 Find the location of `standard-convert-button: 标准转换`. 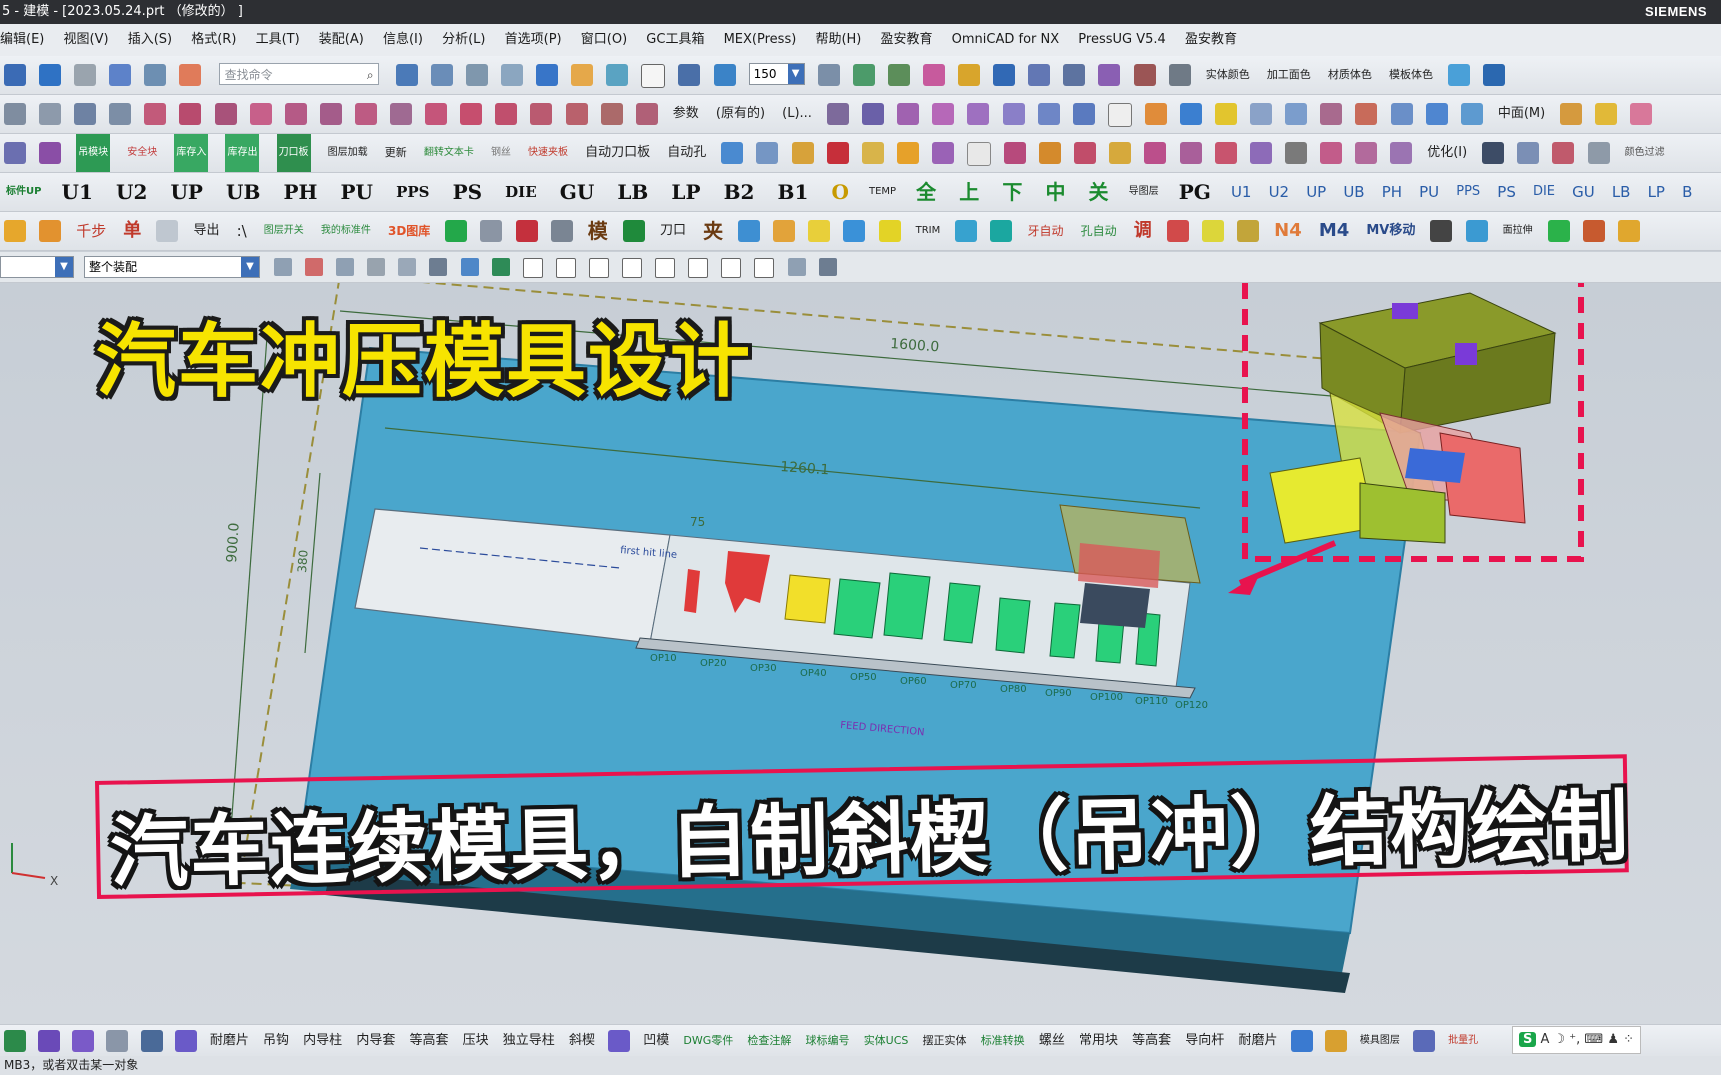

standard-convert-button: 标准转换 is located at coordinates (1003, 1041).